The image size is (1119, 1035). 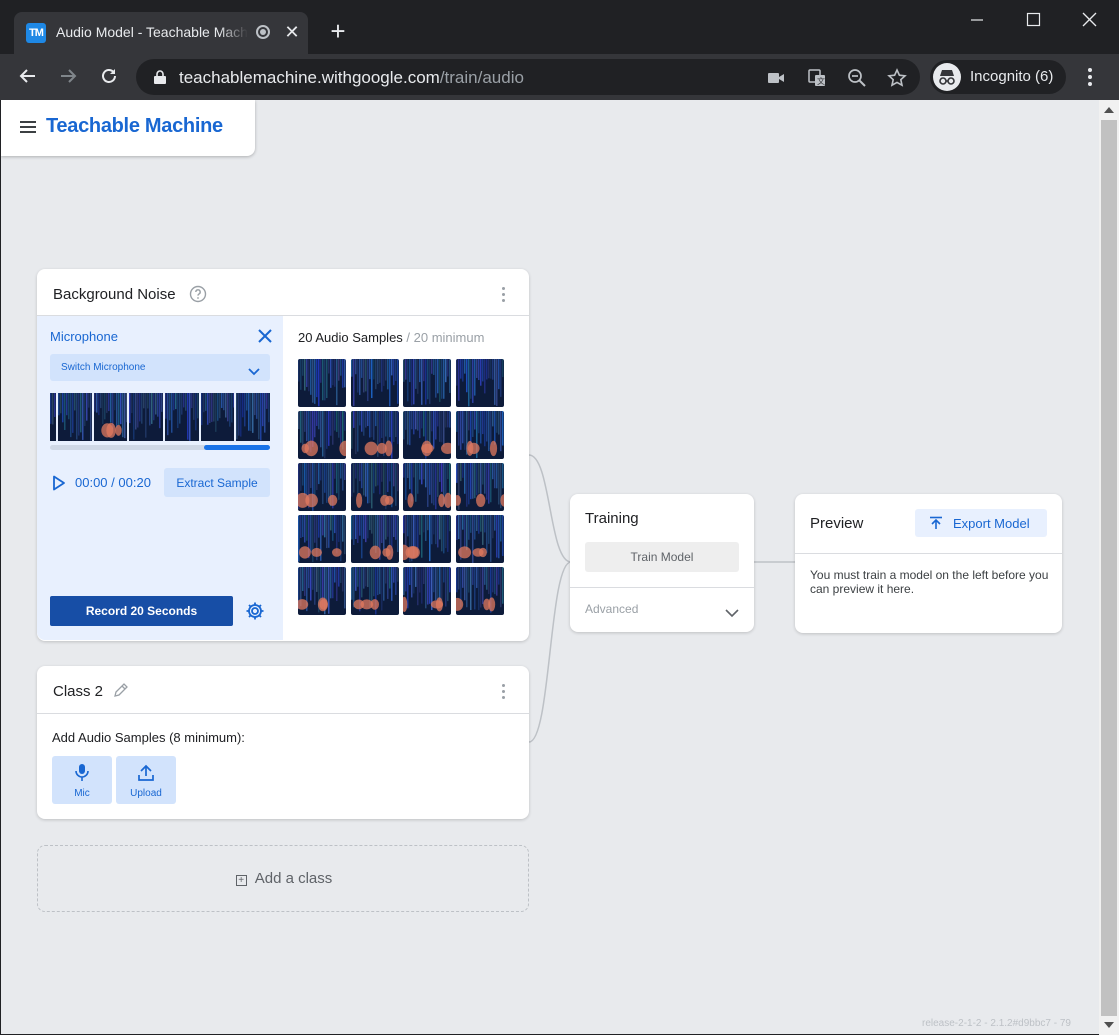 What do you see at coordinates (141, 611) in the screenshot?
I see `record-button: Record 20 Seconds` at bounding box center [141, 611].